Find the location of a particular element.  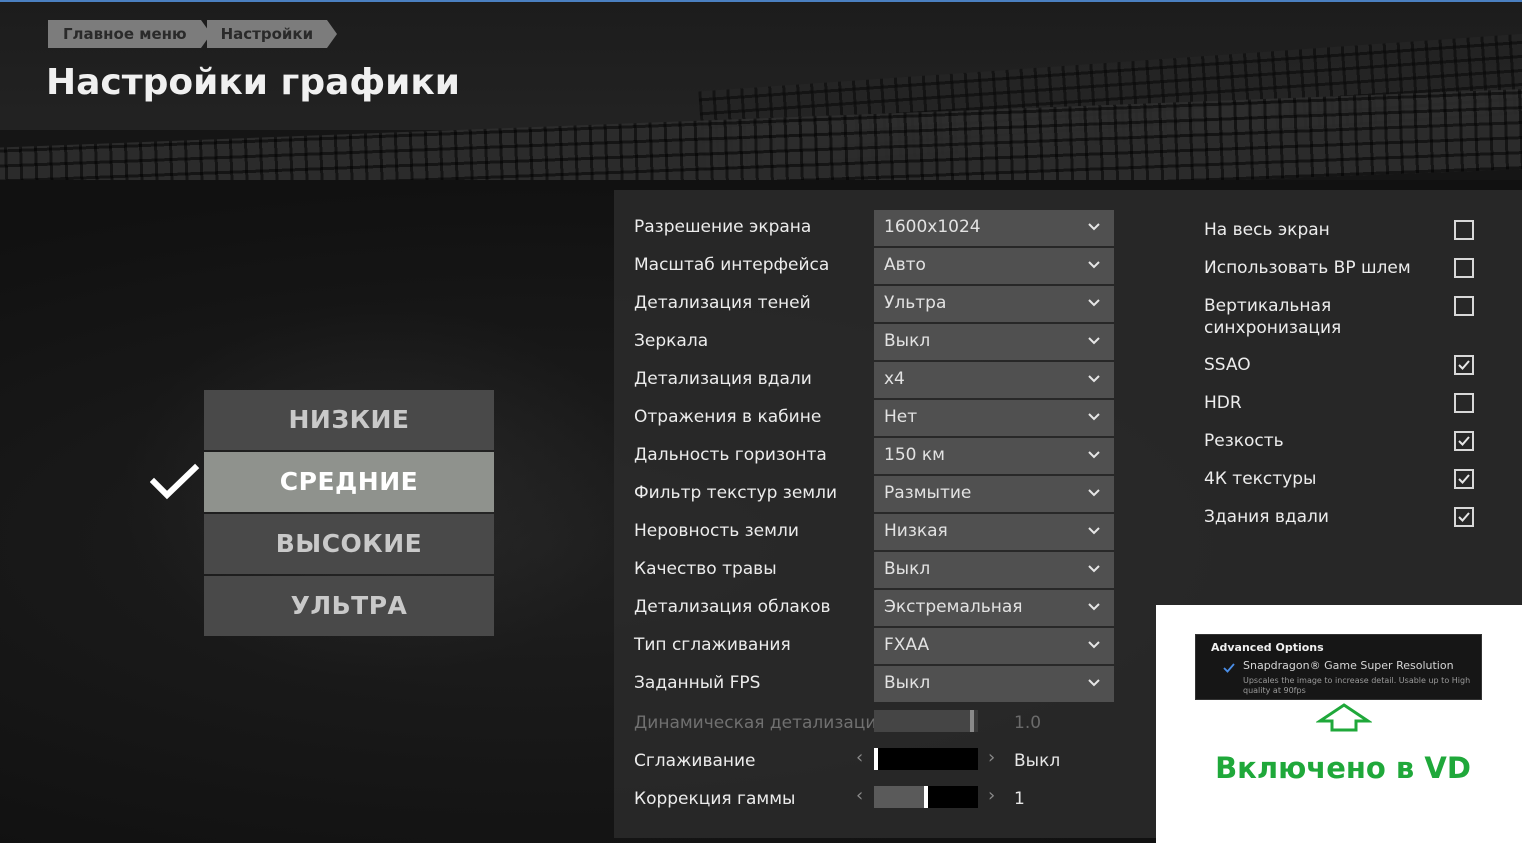

dynamic-detail-slider is located at coordinates (926, 721).